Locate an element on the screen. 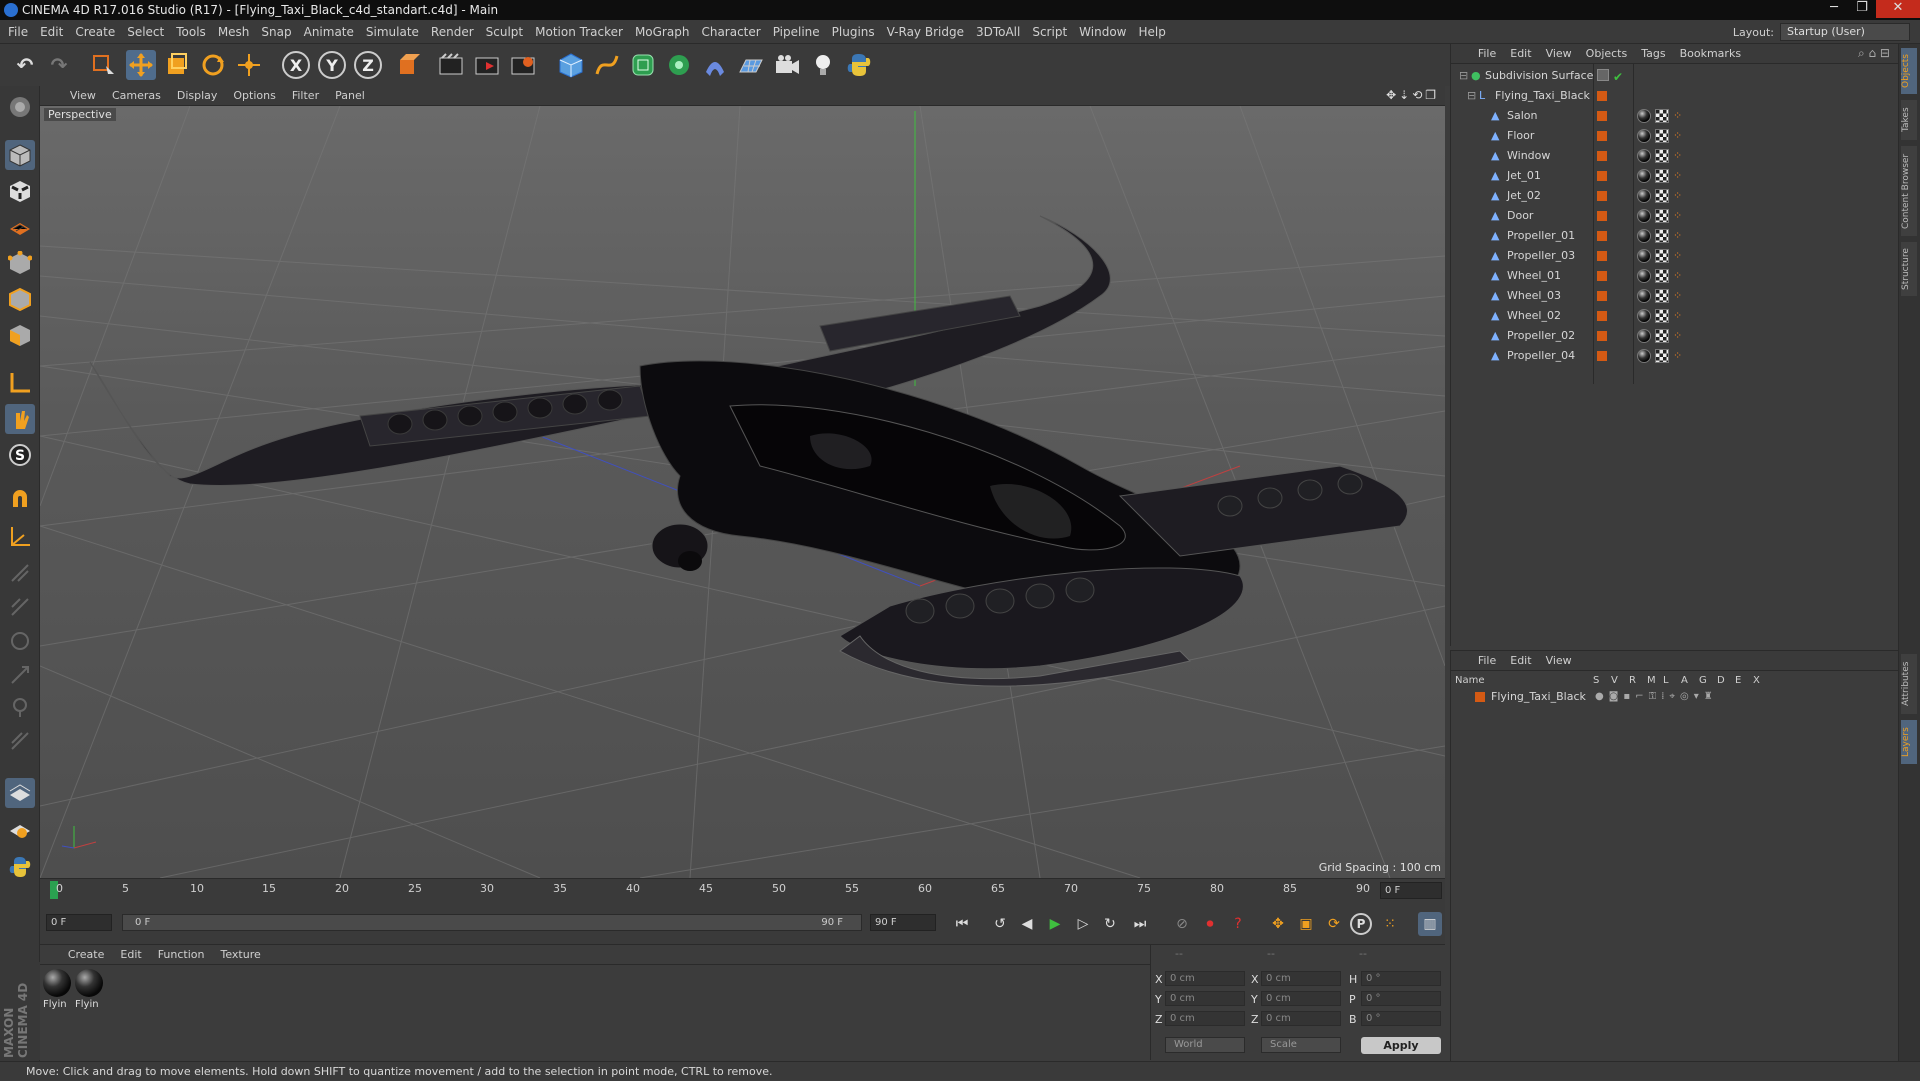 Image resolution: width=1920 pixels, height=1081 pixels. tree-row-object: ▲ Salon ⁘ is located at coordinates (1675, 116).